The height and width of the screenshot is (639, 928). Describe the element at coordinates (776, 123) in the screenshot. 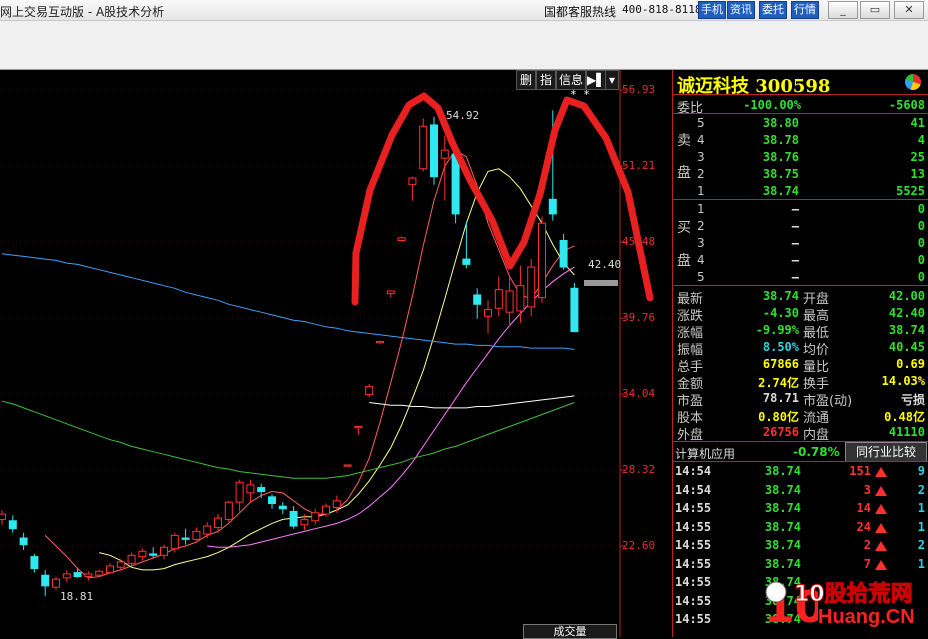

I see `sell-price: 38.80` at that location.